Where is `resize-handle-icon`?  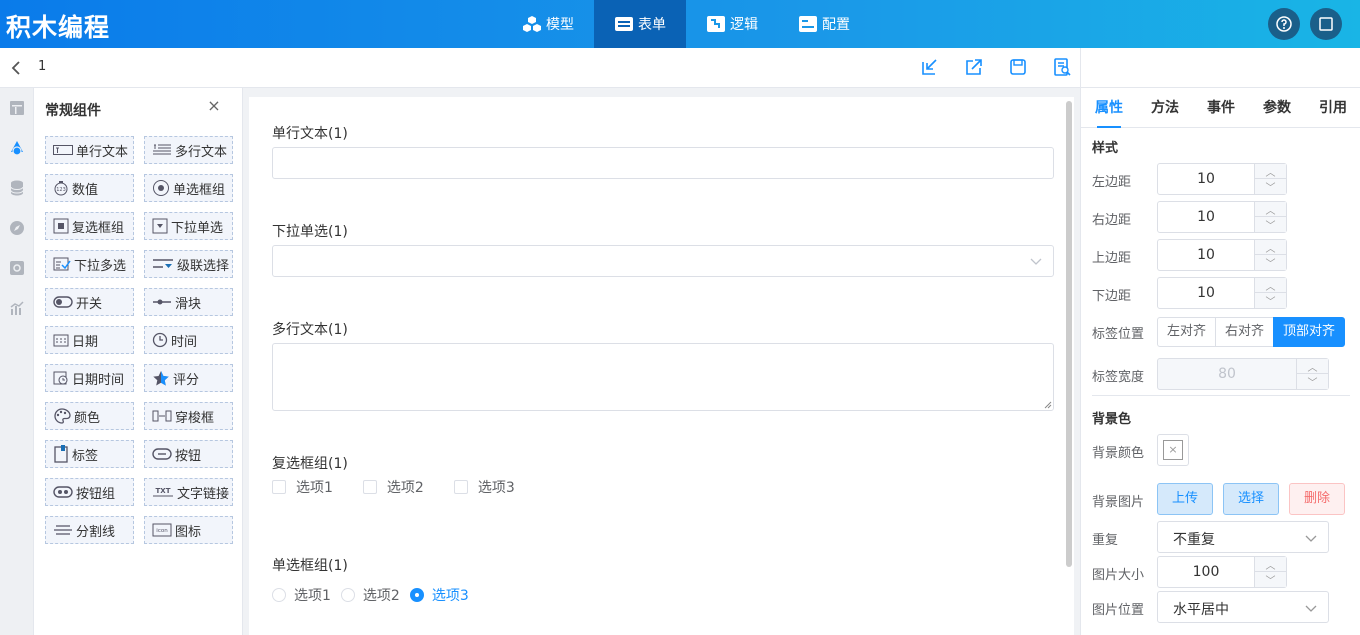
resize-handle-icon is located at coordinates (1048, 405).